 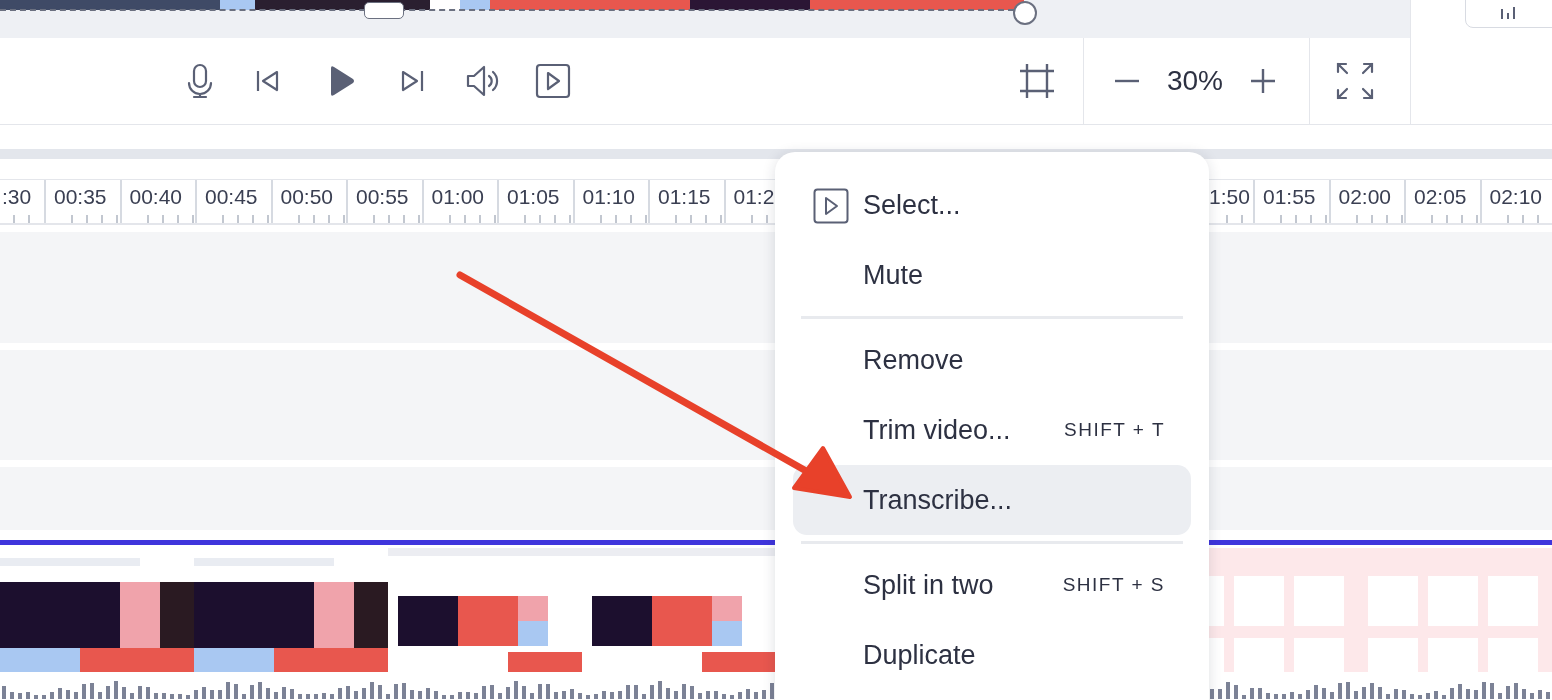 I want to click on skip-back-icon, so click(x=268, y=81).